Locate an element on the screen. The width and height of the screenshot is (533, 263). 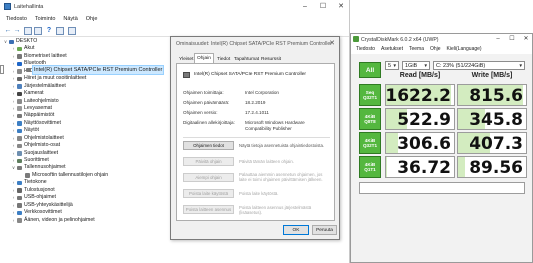
tree-item: ∨ Tallennusohjaimet is located at coordinates (88, 167).